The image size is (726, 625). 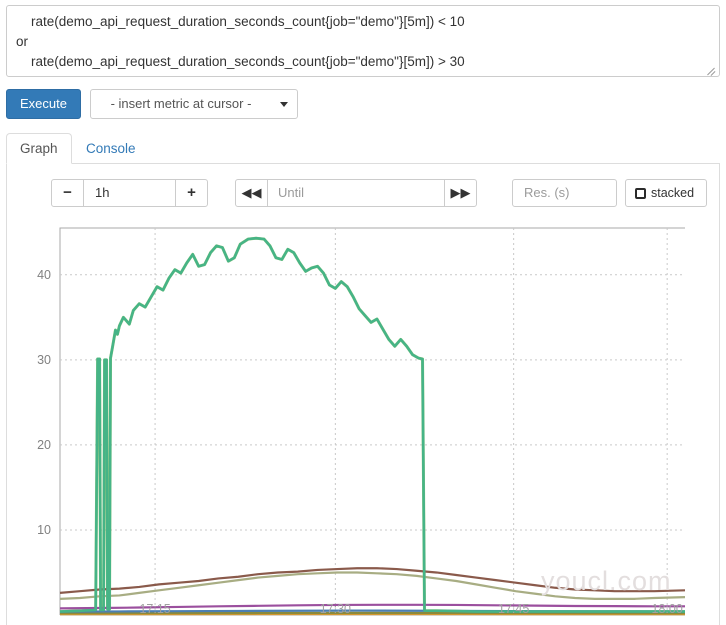 I want to click on x-tick-label: 17:15, so click(x=155, y=609).